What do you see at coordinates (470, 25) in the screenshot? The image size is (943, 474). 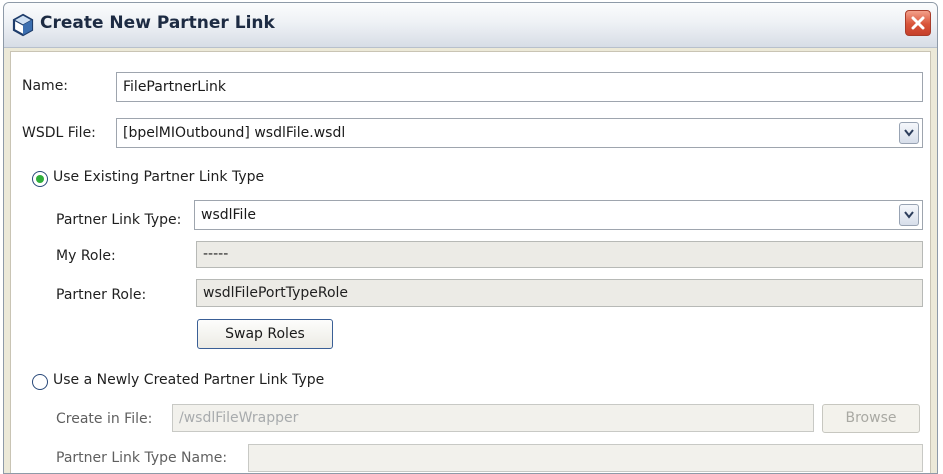 I see `title-bar: Create New Partner Link` at bounding box center [470, 25].